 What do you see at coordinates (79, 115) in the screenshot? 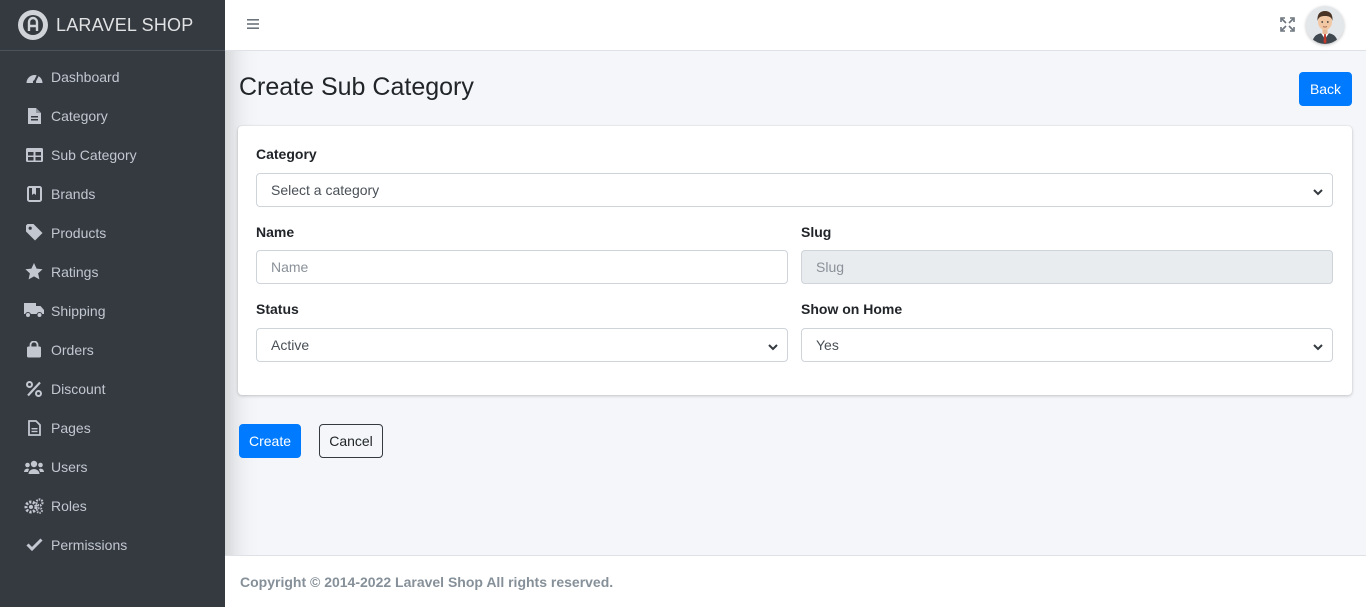
I see `sidebar-item-label: Category` at bounding box center [79, 115].